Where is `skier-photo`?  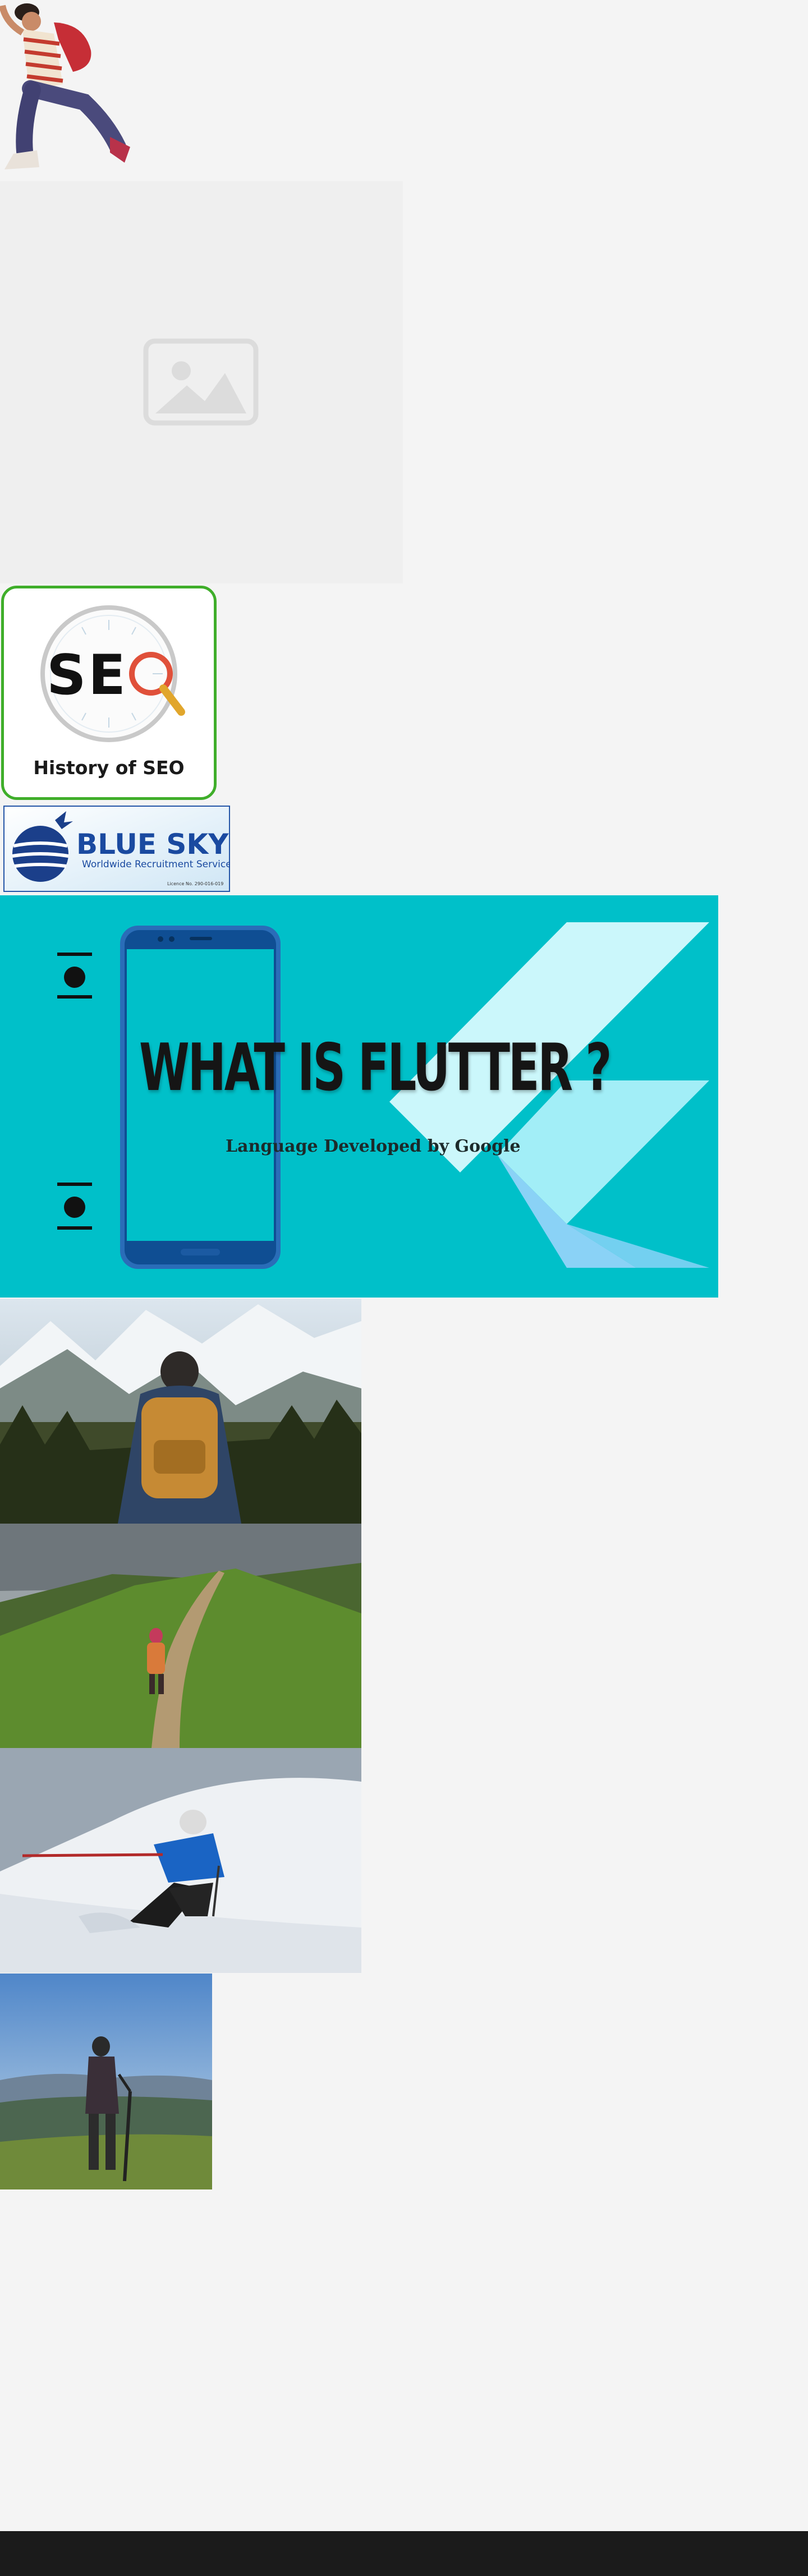
skier-photo is located at coordinates (181, 1861).